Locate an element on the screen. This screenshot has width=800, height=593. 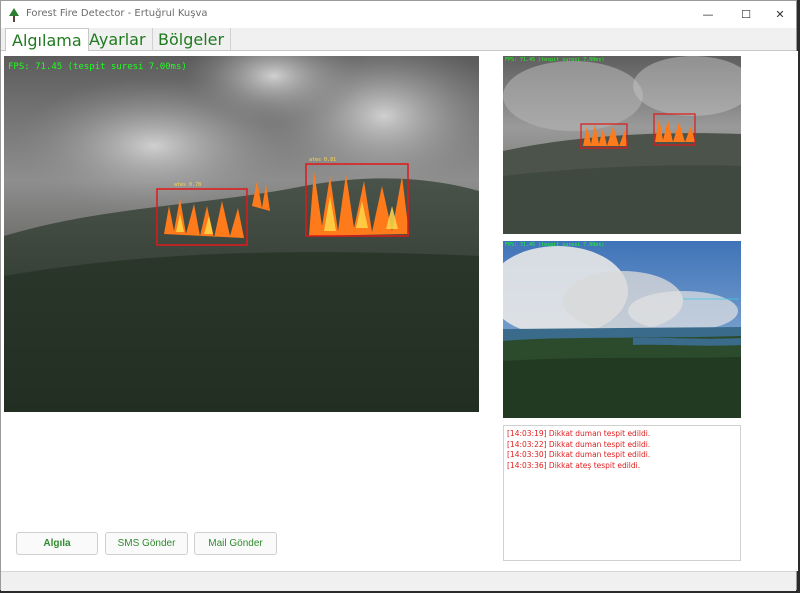
status-bar is located at coordinates (398, 581).